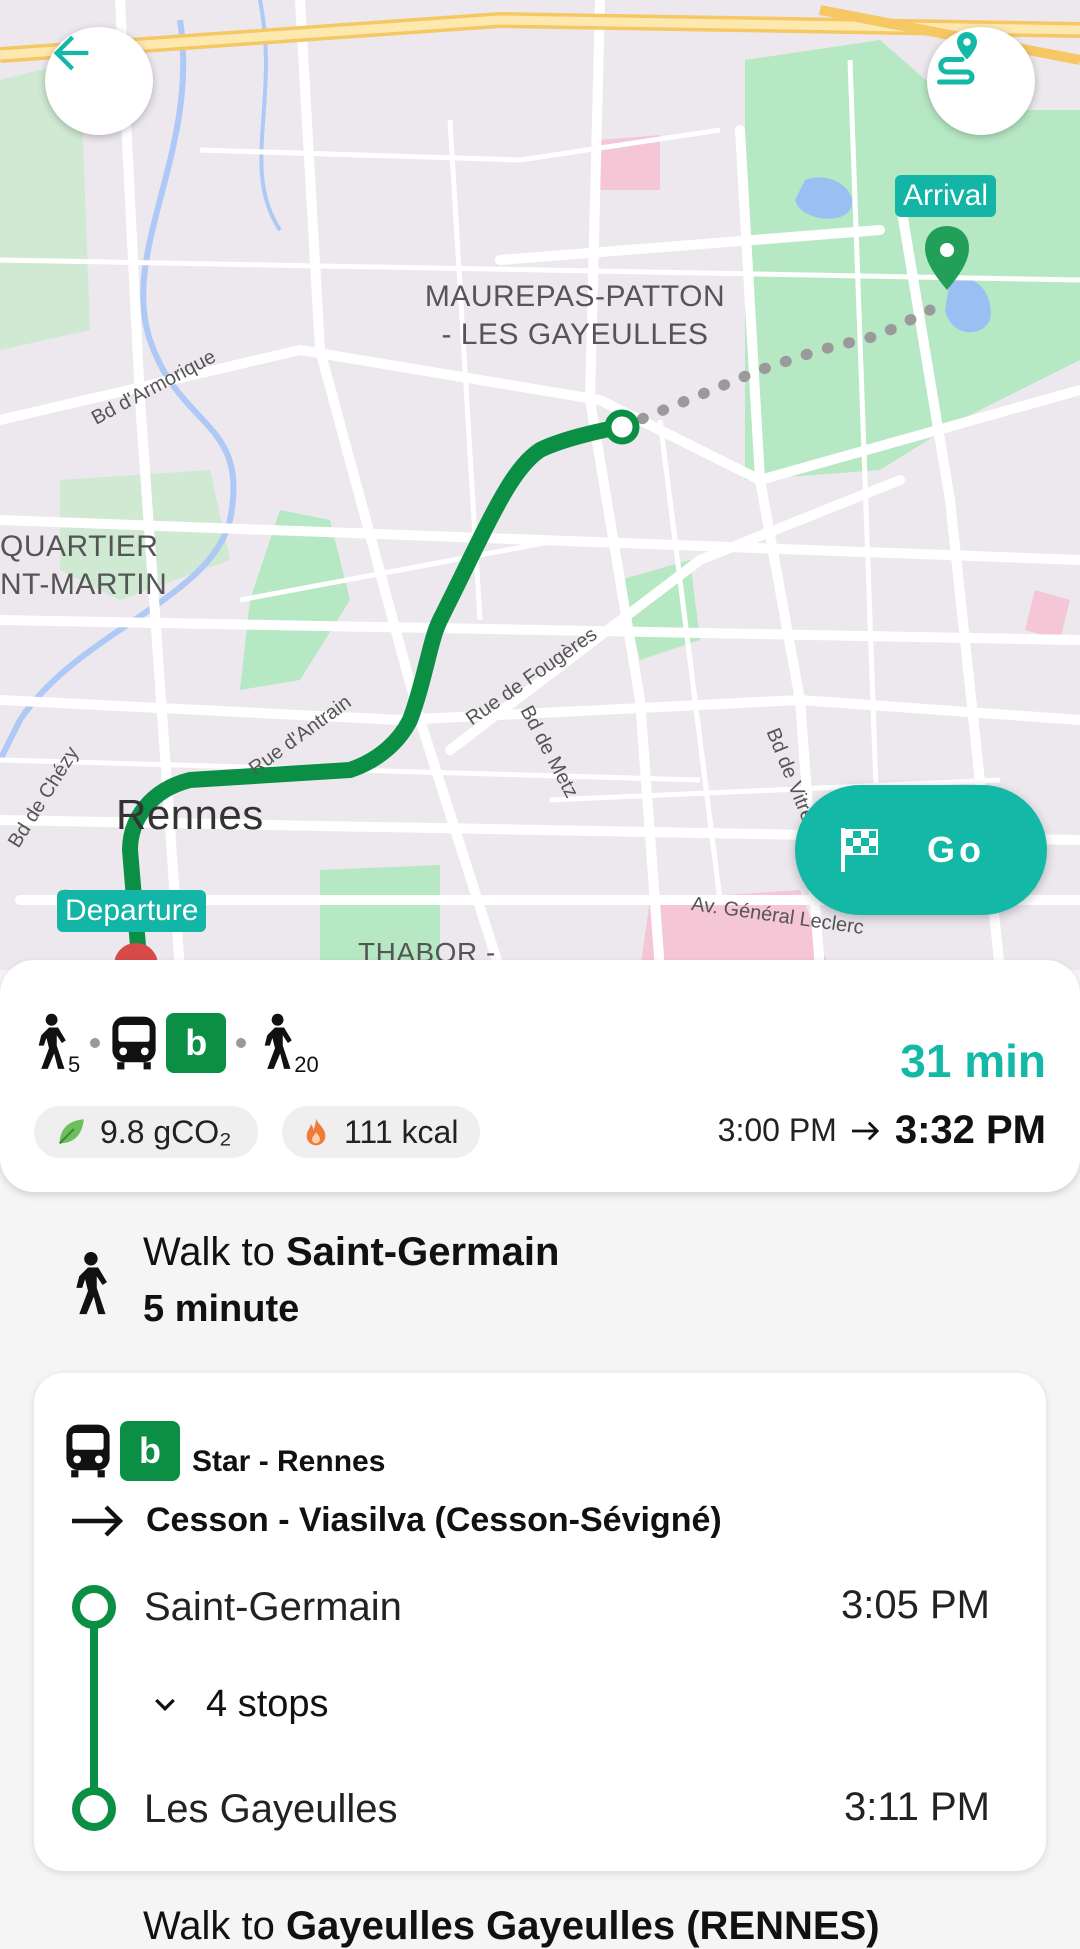 The height and width of the screenshot is (1949, 1080). Describe the element at coordinates (434, 1520) in the screenshot. I see `direction-name: Cesson - Viasilva (Cesson-Sévigné)` at that location.